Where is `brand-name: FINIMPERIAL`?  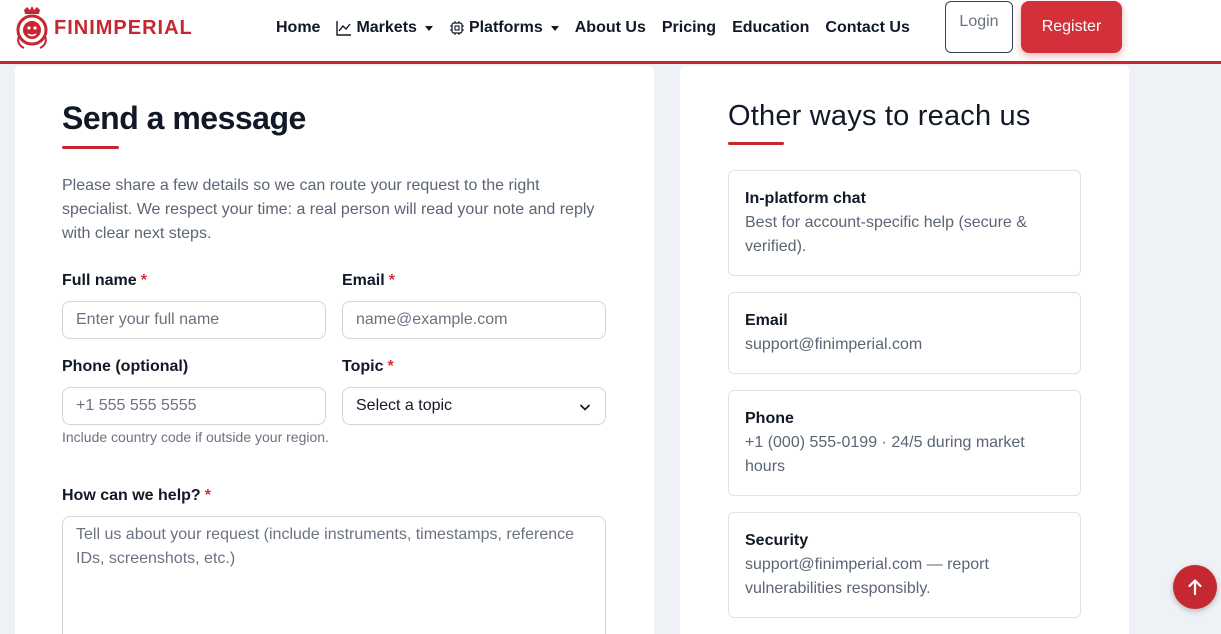
brand-name: FINIMPERIAL is located at coordinates (123, 27).